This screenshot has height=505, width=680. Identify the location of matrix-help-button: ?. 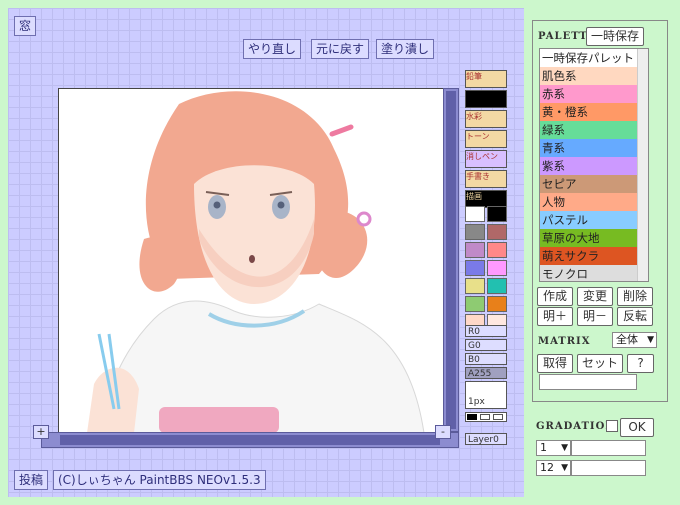
(640, 363).